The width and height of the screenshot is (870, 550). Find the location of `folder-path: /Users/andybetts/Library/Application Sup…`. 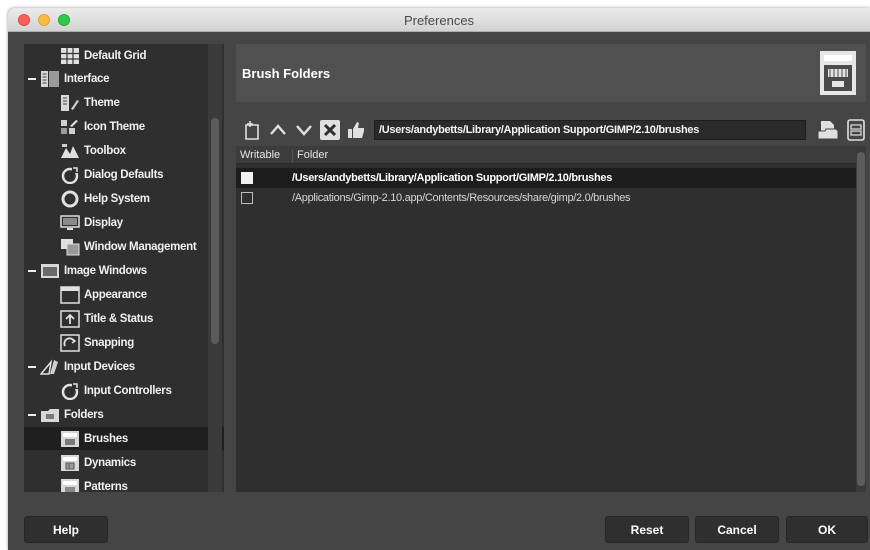

folder-path: /Users/andybetts/Library/Application Sup… is located at coordinates (452, 178).